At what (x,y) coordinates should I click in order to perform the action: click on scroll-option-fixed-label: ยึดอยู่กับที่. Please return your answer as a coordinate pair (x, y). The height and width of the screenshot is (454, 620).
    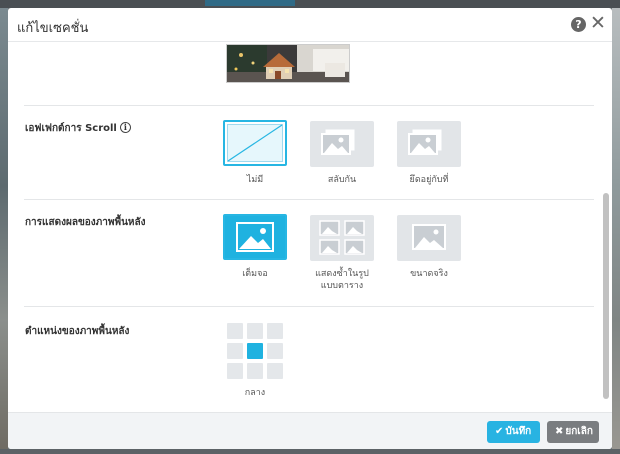
    Looking at the image, I should click on (429, 180).